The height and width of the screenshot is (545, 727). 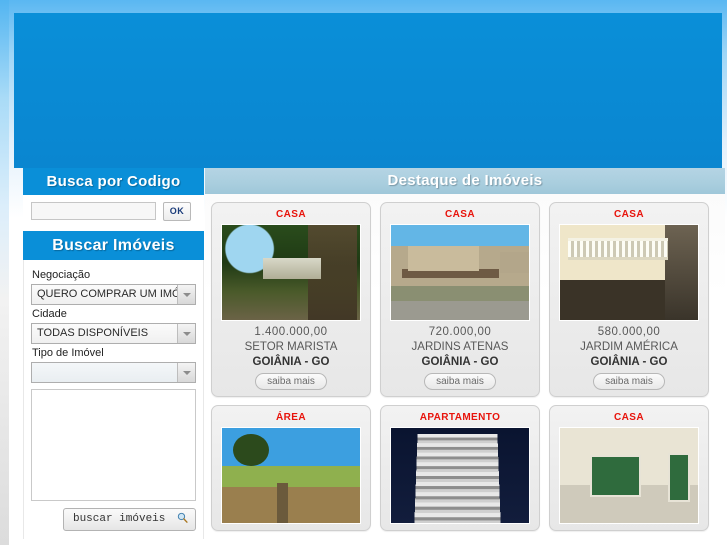 I want to click on property-card: CASA, so click(x=629, y=468).